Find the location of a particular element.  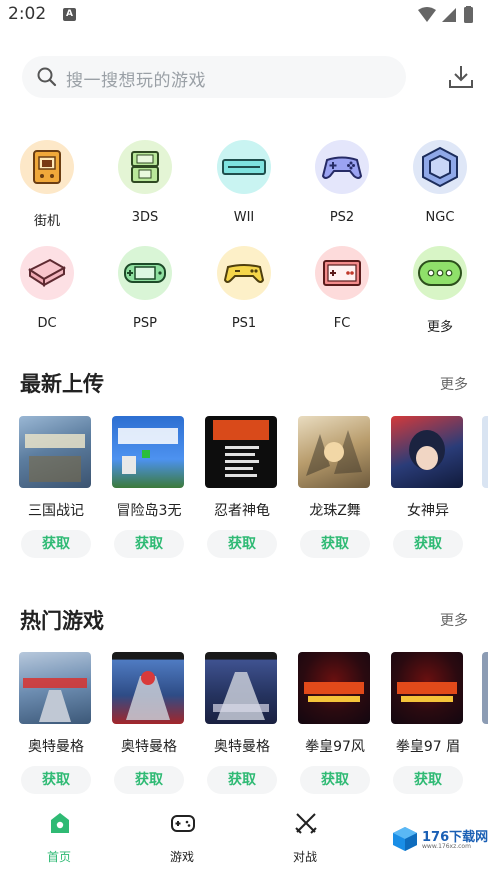

game-name: 冒险岛3无 is located at coordinates (149, 511).